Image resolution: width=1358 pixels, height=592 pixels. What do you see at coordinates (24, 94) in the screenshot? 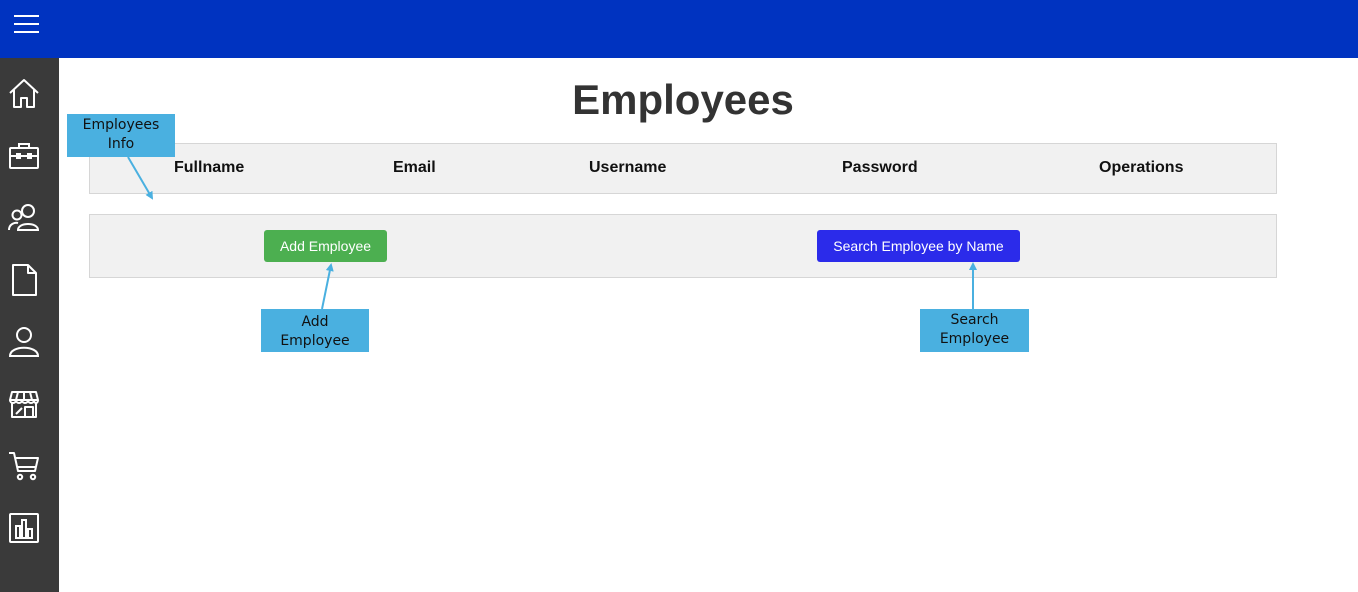
I see `home-icon` at bounding box center [24, 94].